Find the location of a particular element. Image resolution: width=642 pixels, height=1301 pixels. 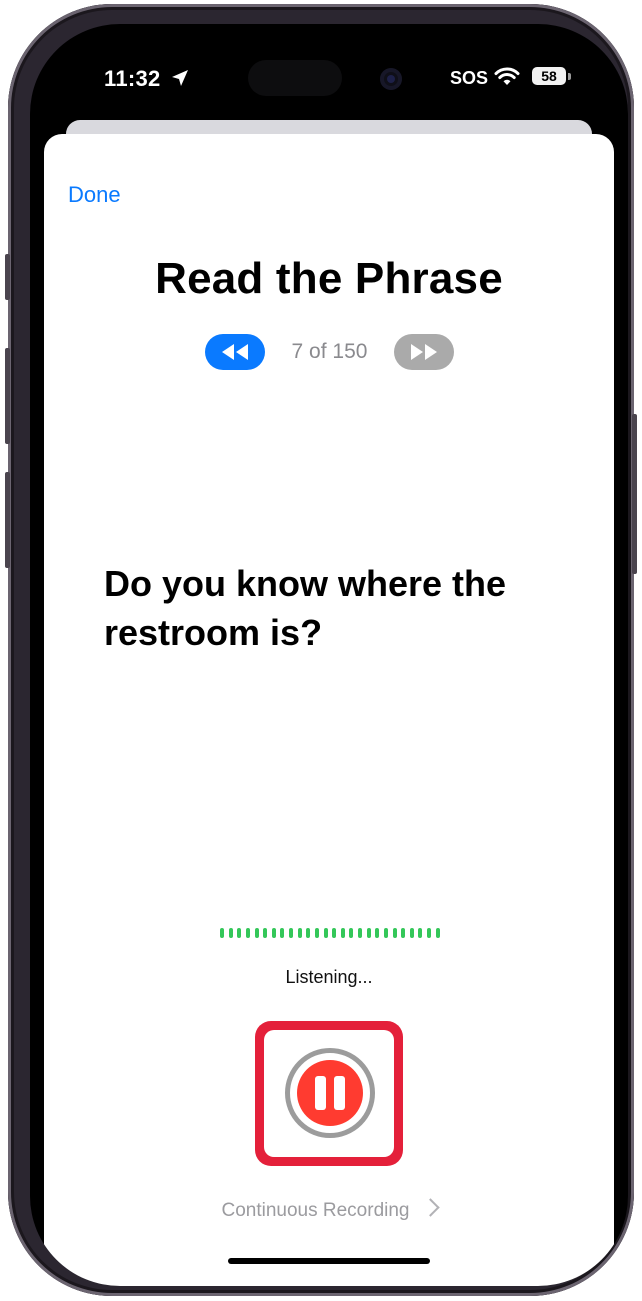

continuous-recording-link: Continuous Recording is located at coordinates (329, 1210).